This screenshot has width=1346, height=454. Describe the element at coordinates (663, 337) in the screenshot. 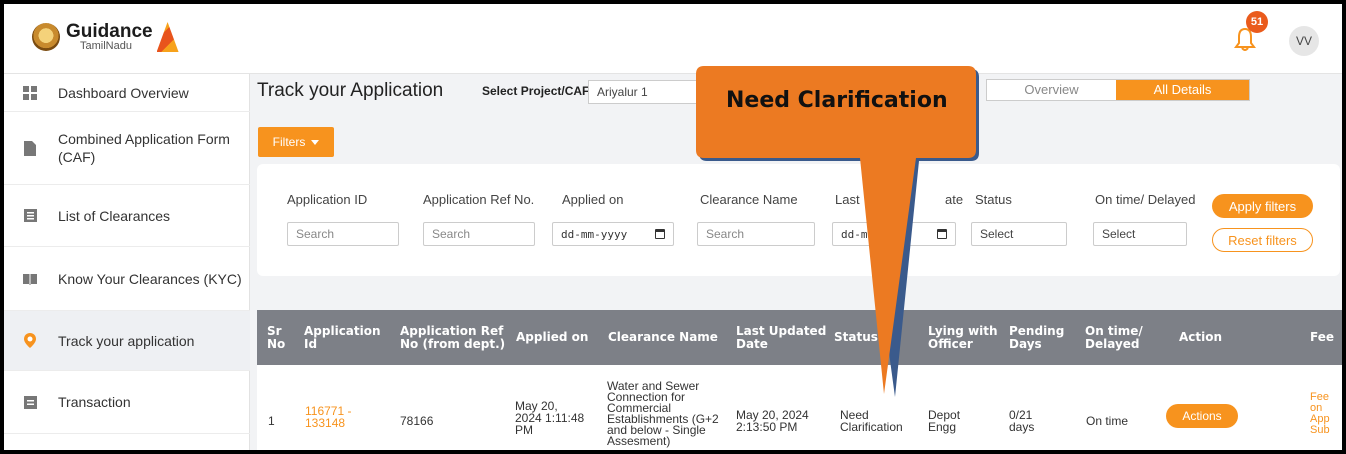

I see `column-header-clearance-name: Clearance Name` at that location.